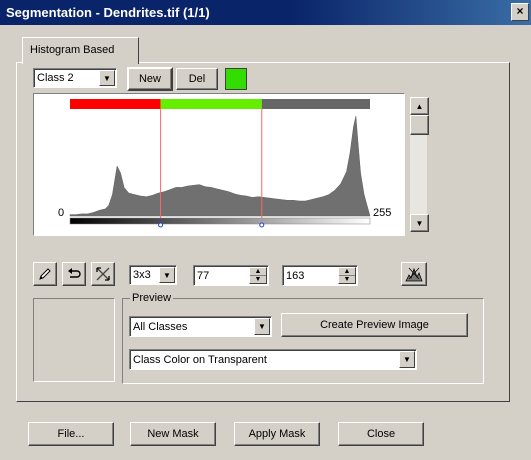  Describe the element at coordinates (295, 275) in the screenshot. I see `upper-threshold-value: 163` at that location.